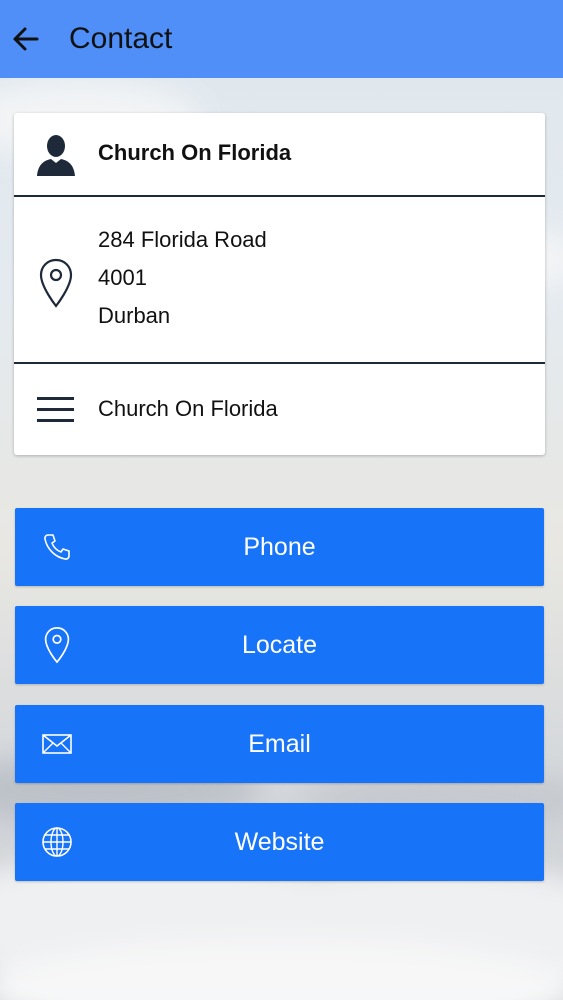  I want to click on address-street: 284 Florida Road, so click(182, 239).